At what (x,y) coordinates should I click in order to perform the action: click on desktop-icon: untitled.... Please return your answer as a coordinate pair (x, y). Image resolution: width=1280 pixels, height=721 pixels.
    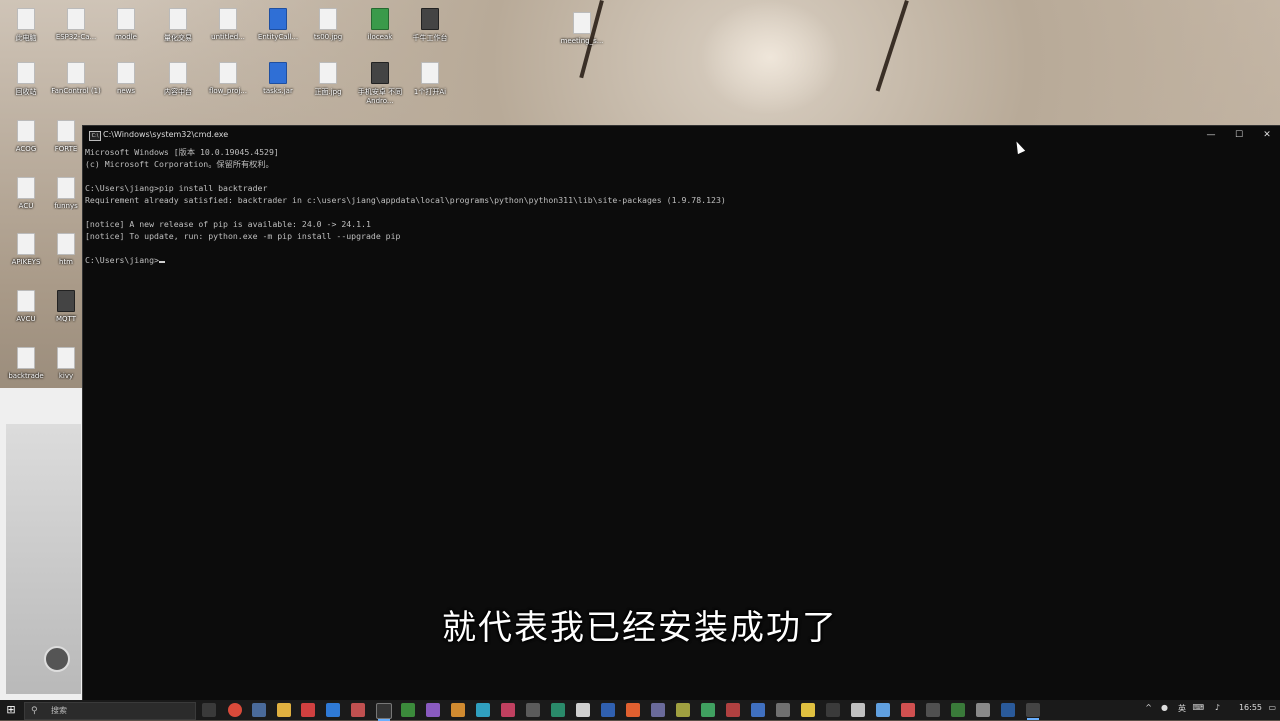
    Looking at the image, I should click on (228, 24).